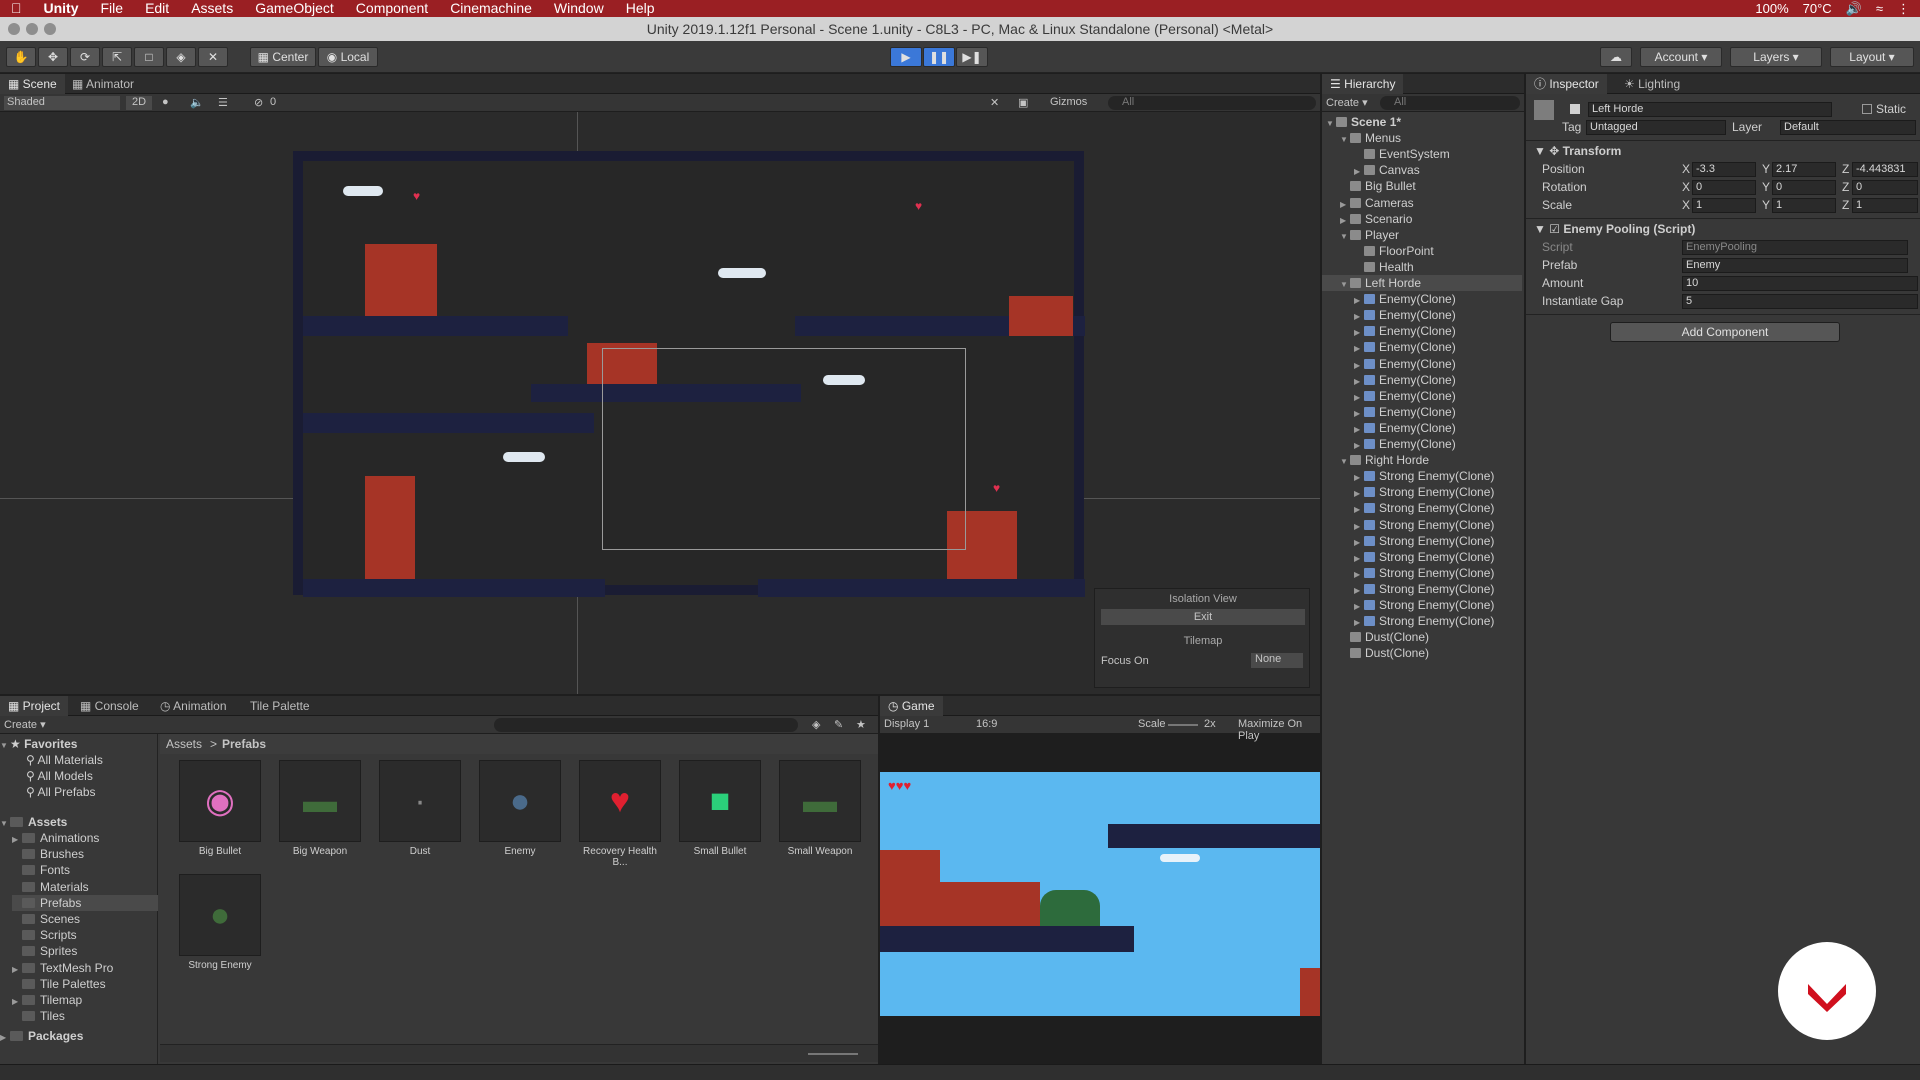 Image resolution: width=1920 pixels, height=1080 pixels. Describe the element at coordinates (1277, 660) in the screenshot. I see `focus-on-dropdown: None` at that location.